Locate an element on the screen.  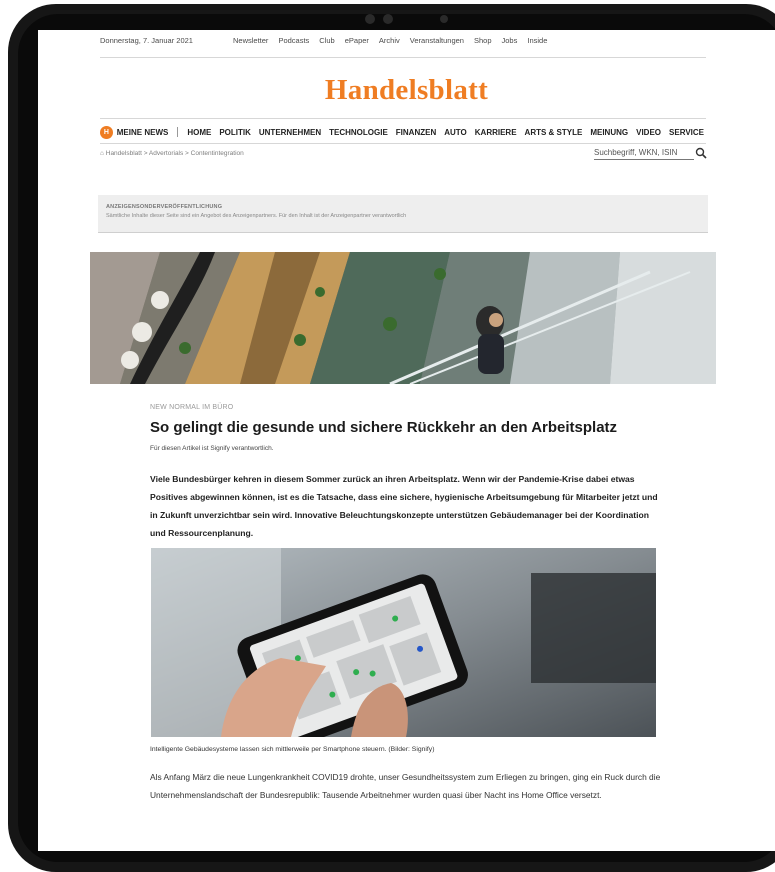
nav-item-home: HOME is located at coordinates (199, 132).